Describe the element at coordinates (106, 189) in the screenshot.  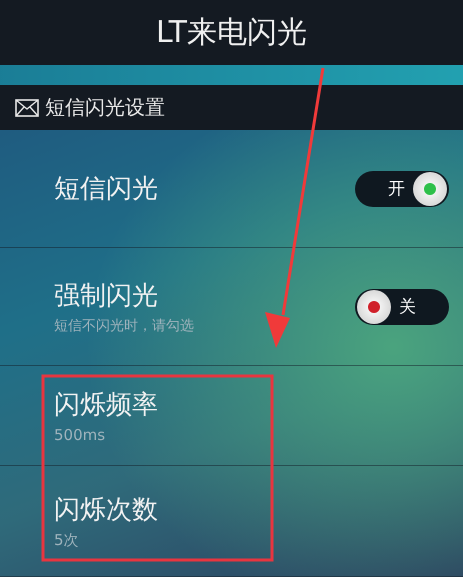
I see `setting-label: 短信闪光` at that location.